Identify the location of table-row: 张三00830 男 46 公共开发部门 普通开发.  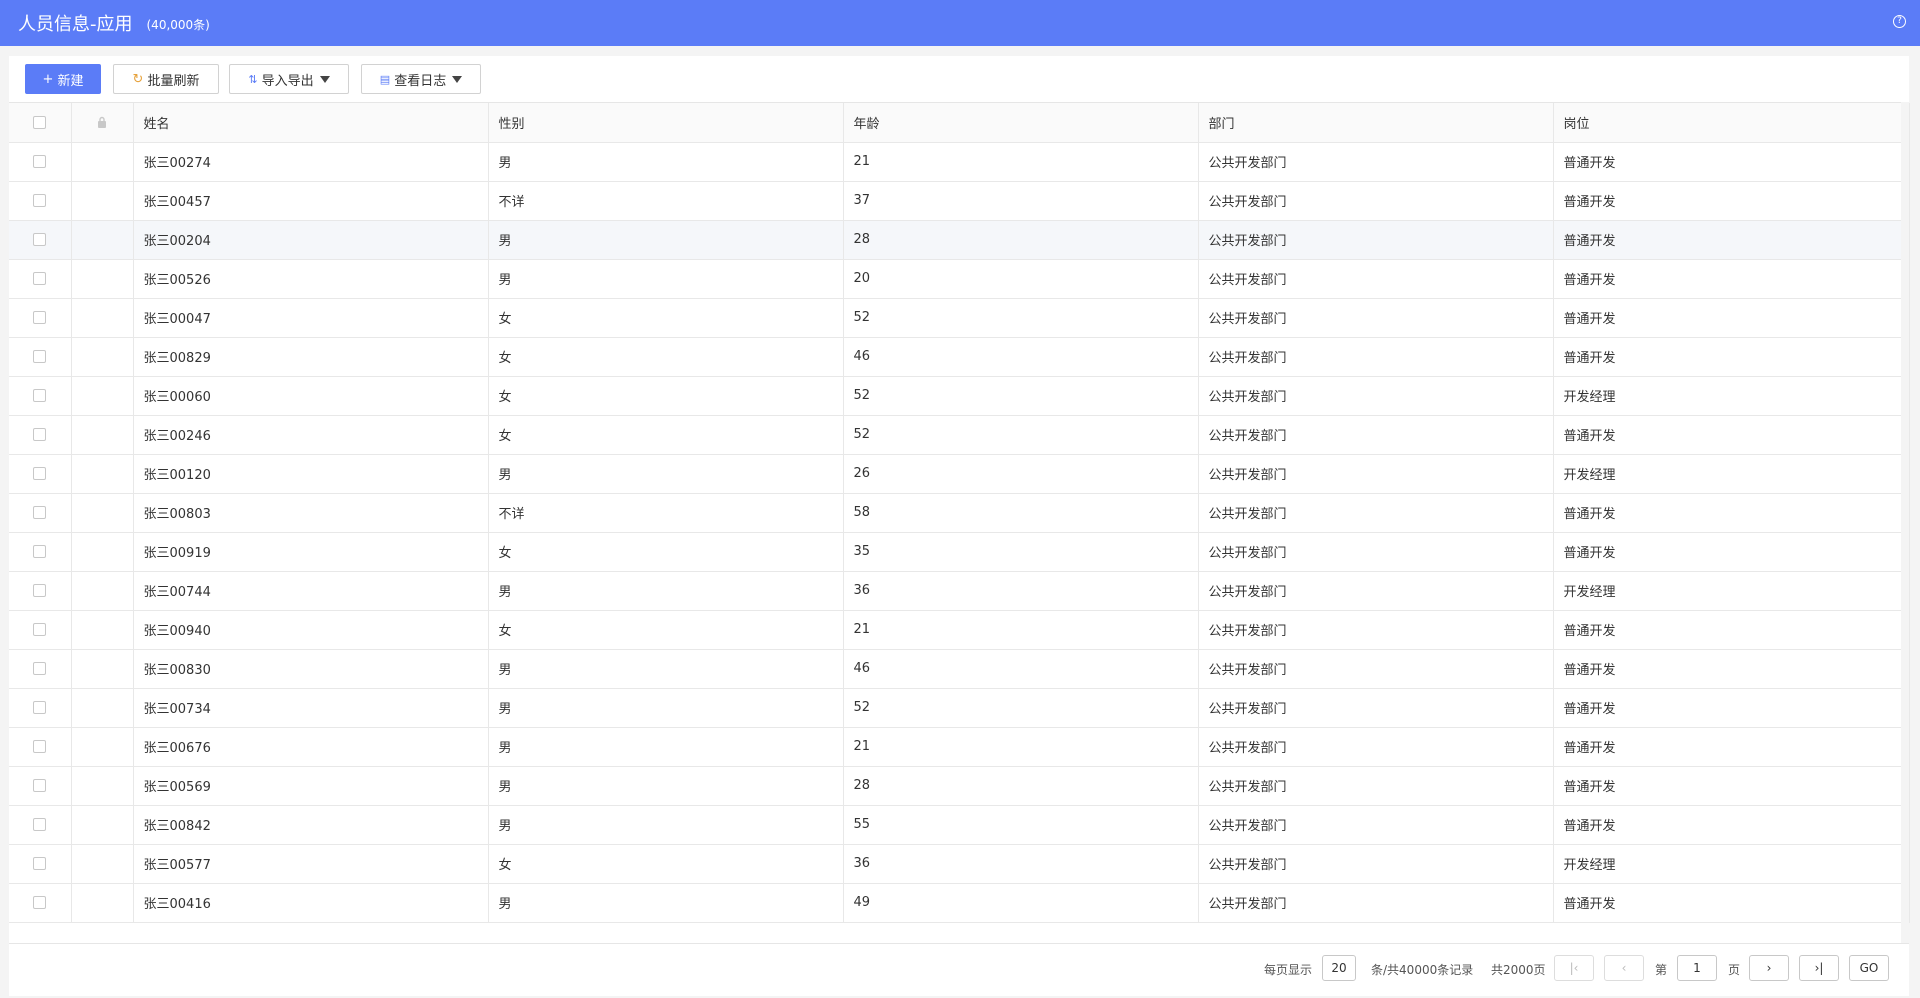
(959, 669).